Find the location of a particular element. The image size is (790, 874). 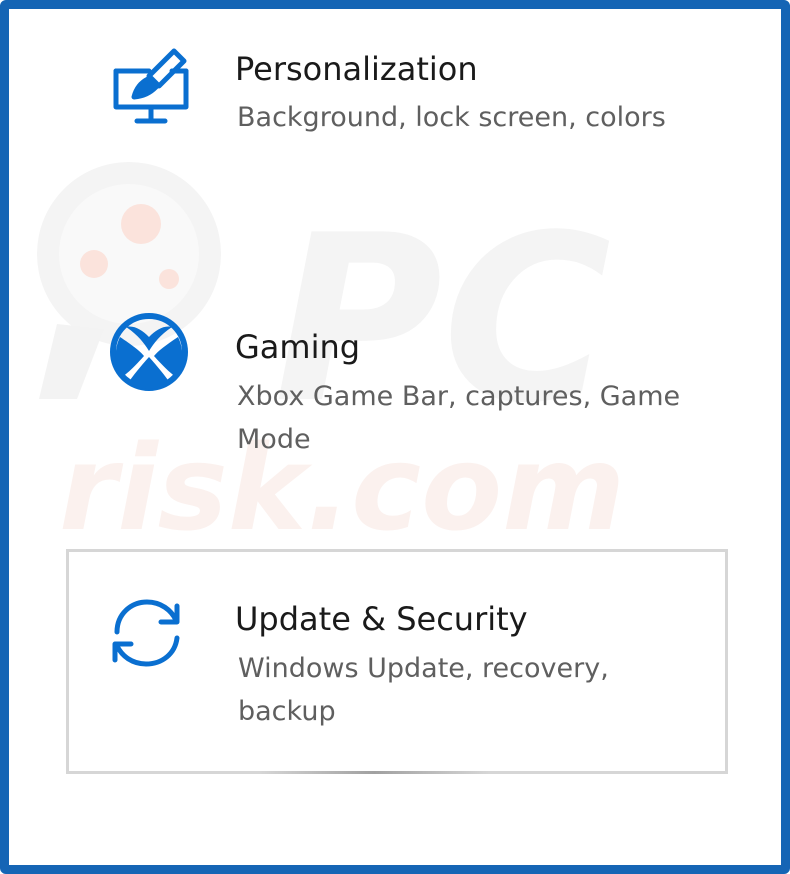

tile-title: Personalization is located at coordinates (356, 69).